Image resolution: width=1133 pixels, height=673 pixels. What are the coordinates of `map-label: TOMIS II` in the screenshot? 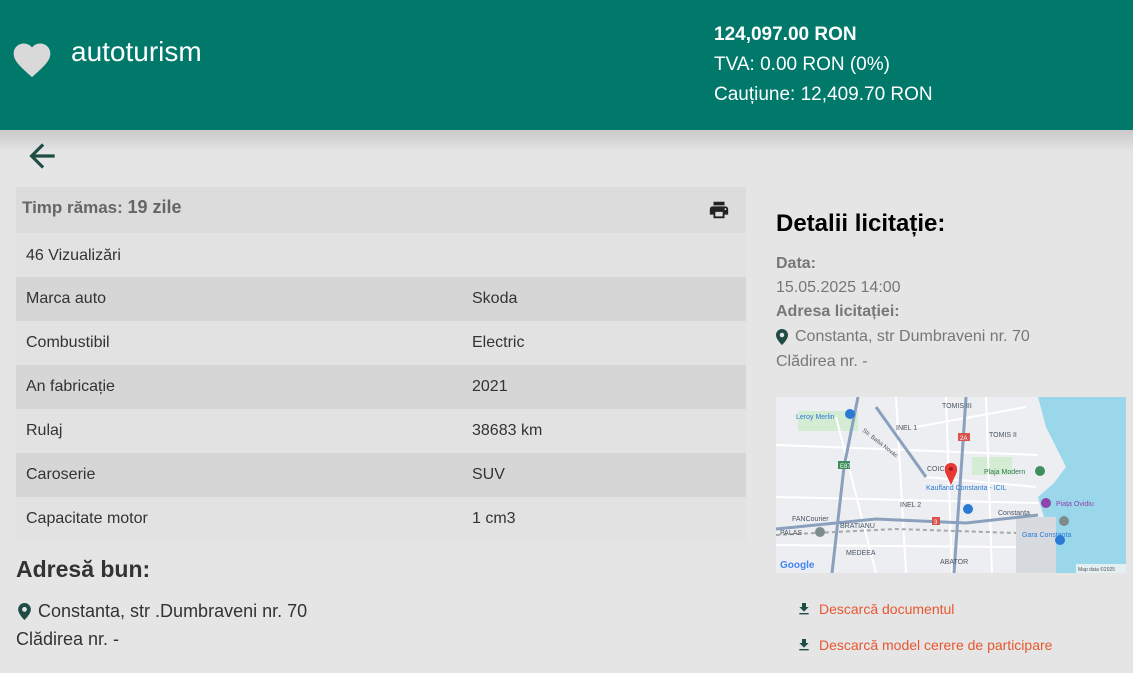 It's located at (1003, 435).